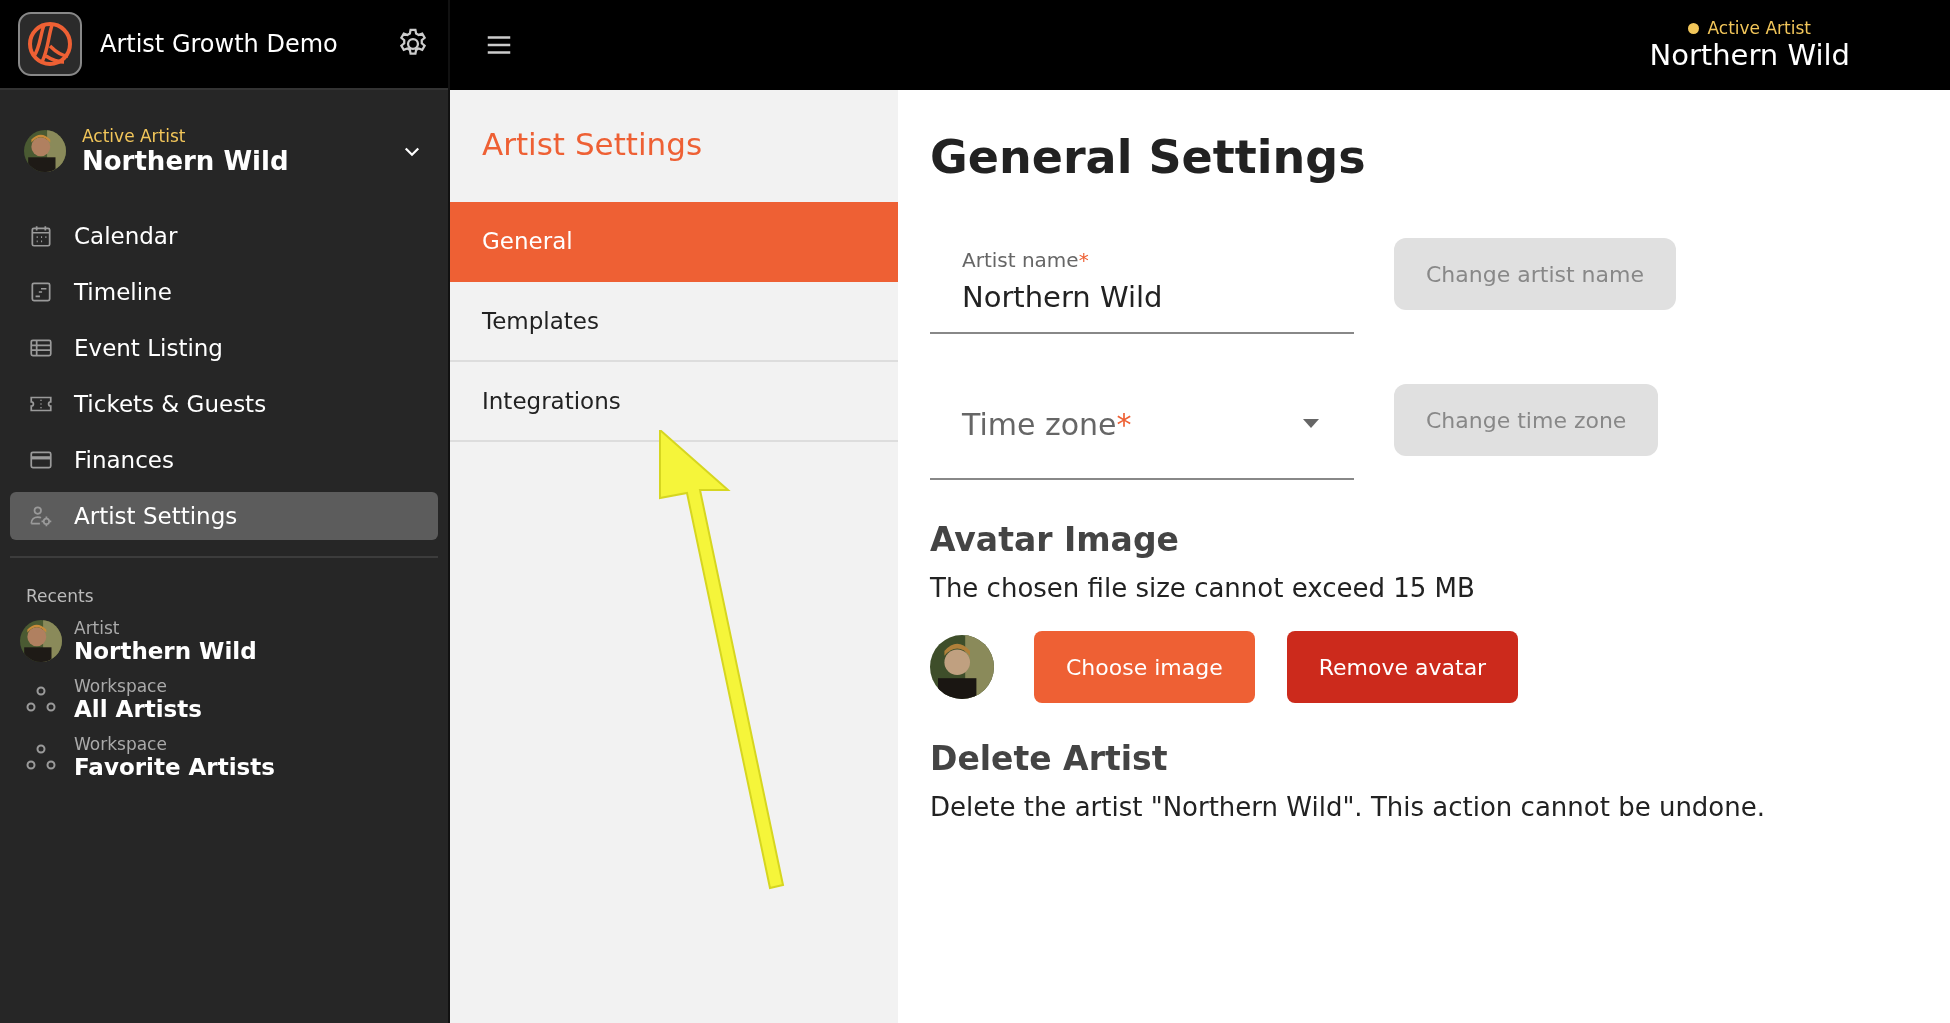  What do you see at coordinates (1148, 157) in the screenshot?
I see `page-title: General Settings` at bounding box center [1148, 157].